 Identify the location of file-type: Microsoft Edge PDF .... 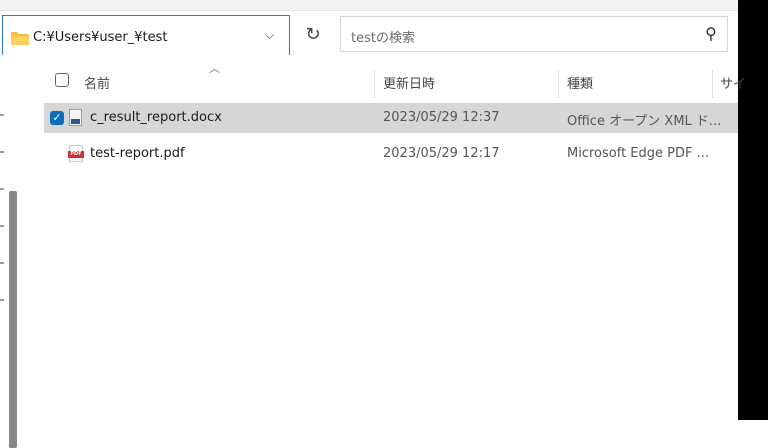
(638, 153).